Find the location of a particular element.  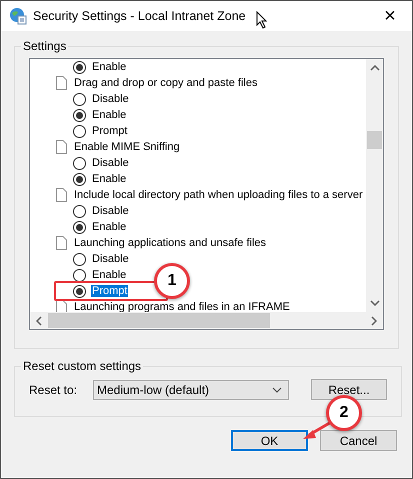

globe-icon is located at coordinates (18, 16).